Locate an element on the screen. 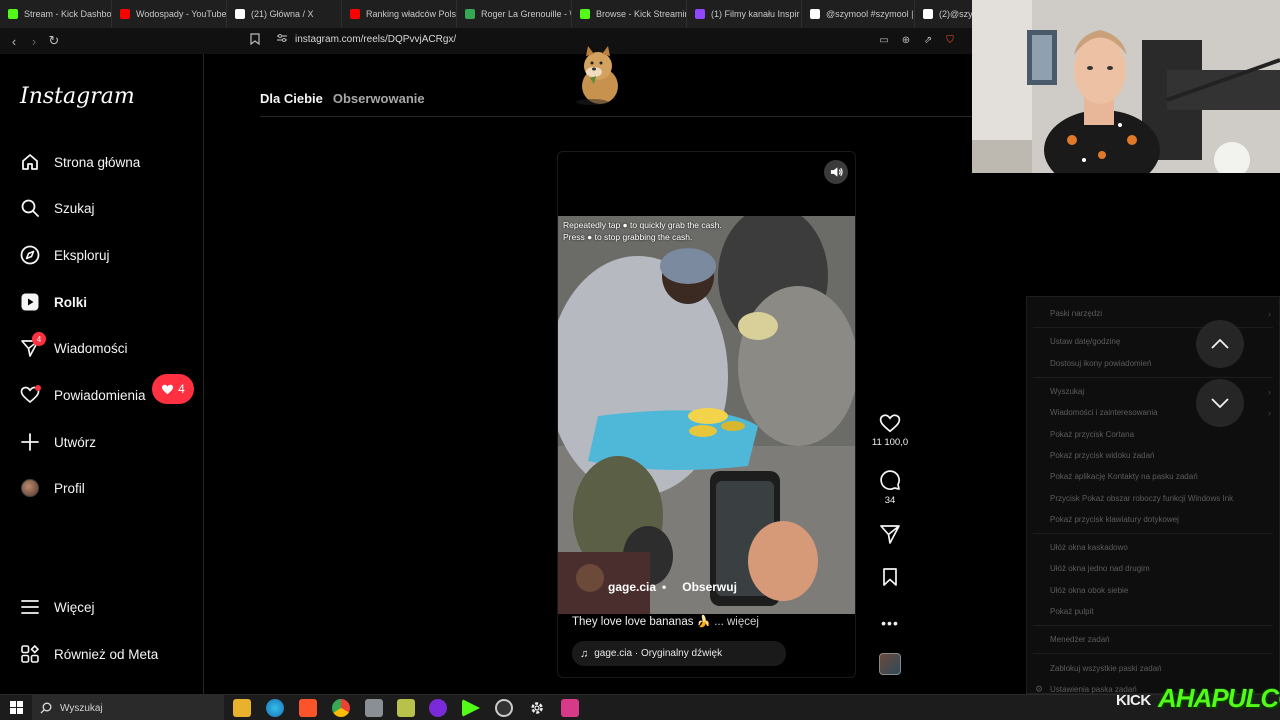  context-menu-item-label: Zablokuj wszystkie paski zadań is located at coordinates (1106, 668).